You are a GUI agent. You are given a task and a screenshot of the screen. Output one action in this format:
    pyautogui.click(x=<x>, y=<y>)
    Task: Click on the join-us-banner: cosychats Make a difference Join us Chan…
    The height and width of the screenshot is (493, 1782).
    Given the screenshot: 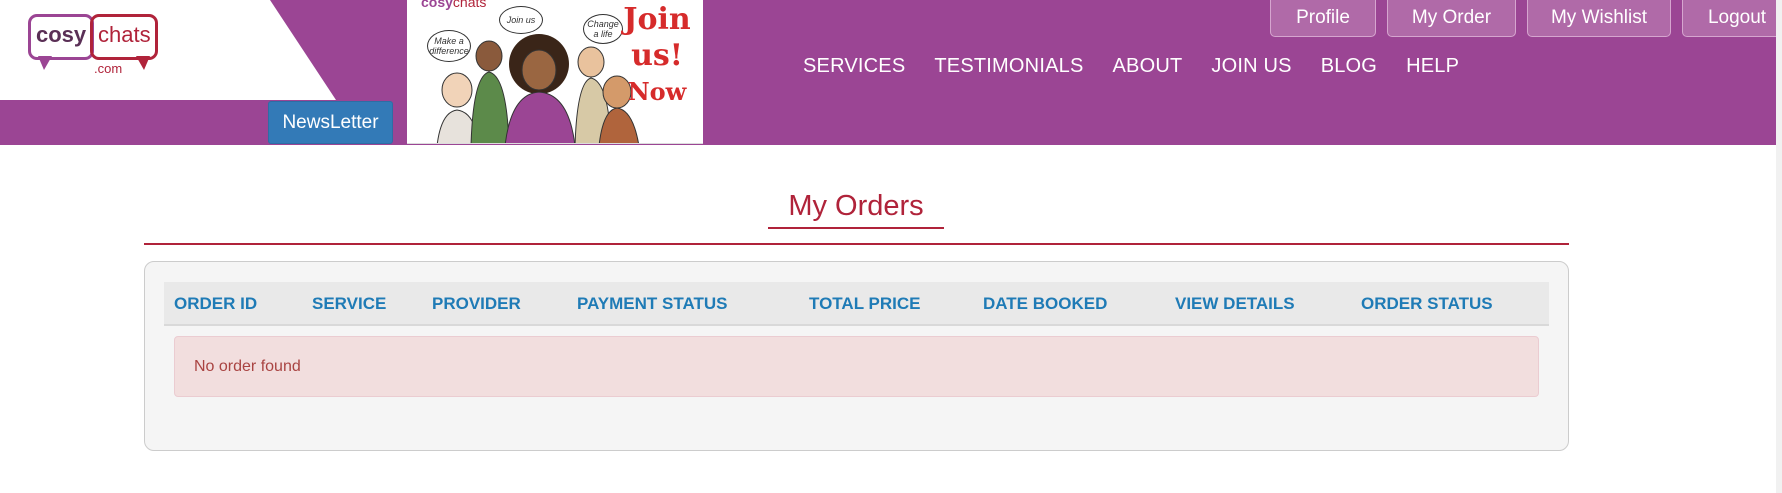 What is the action you would take?
    pyautogui.click(x=555, y=72)
    